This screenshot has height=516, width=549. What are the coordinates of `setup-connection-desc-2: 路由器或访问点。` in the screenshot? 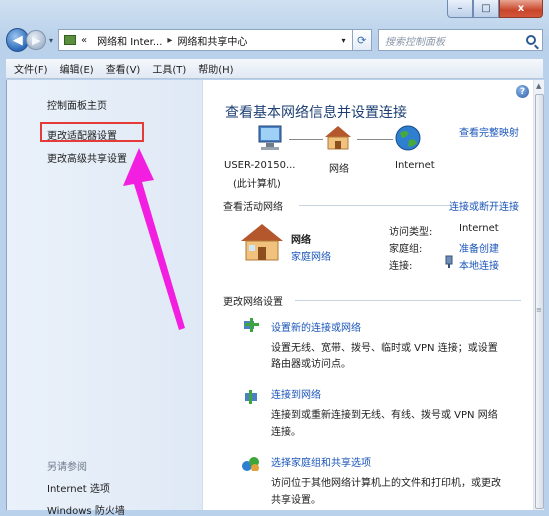 It's located at (311, 364).